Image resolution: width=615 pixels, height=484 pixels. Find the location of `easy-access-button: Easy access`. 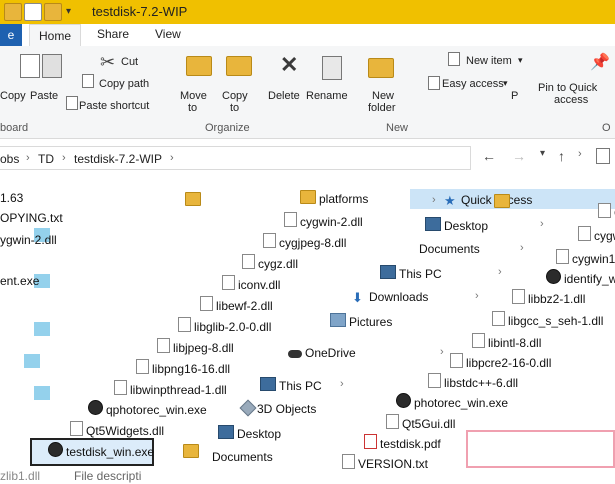

easy-access-button: Easy access is located at coordinates (473, 84).